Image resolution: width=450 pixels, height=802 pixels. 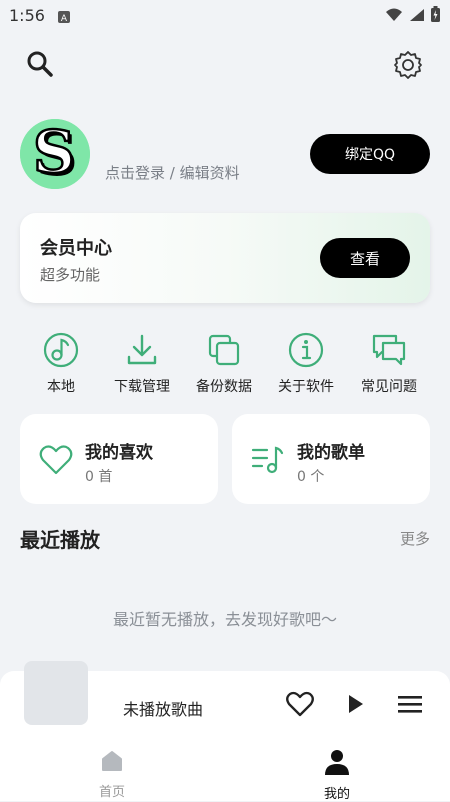 I want to click on avatar: S S, so click(x=55, y=154).